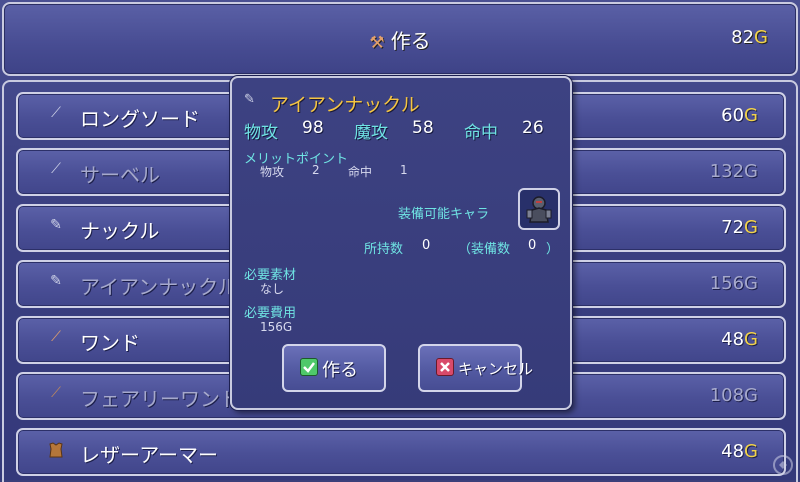 This screenshot has height=482, width=800. I want to click on item-price: 108G, so click(733, 395).